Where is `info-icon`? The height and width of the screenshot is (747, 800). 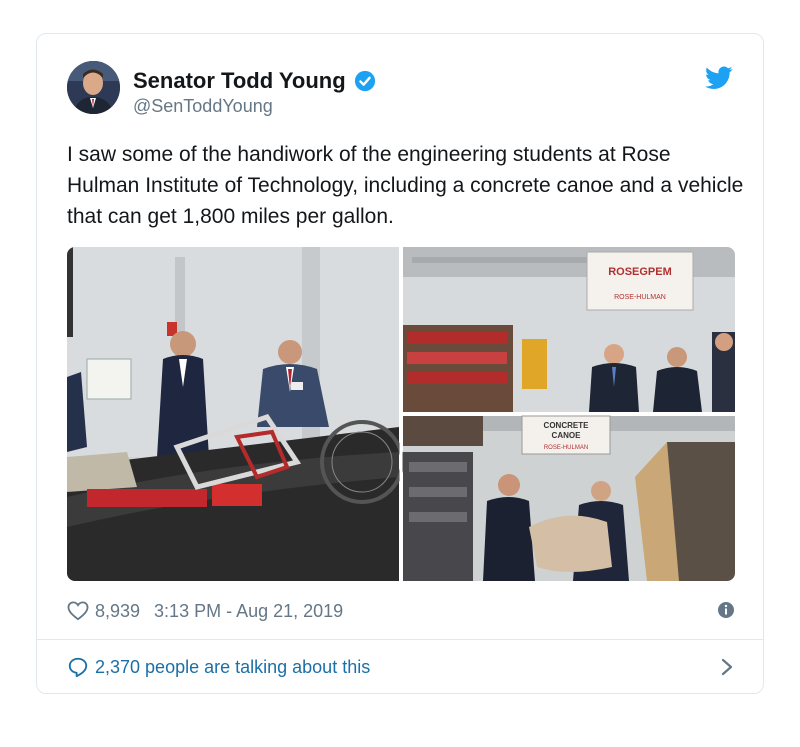 info-icon is located at coordinates (726, 610).